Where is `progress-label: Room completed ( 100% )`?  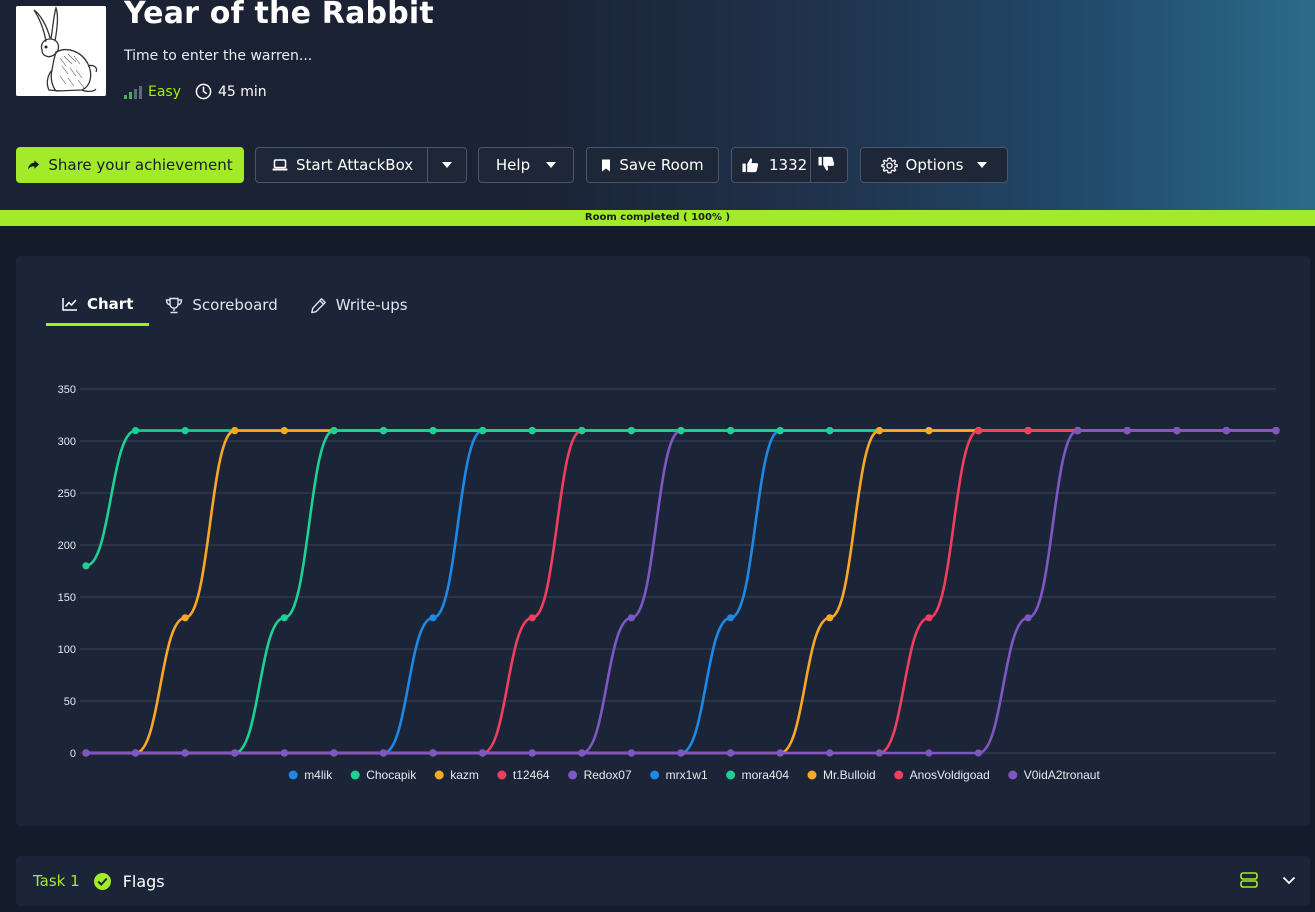 progress-label: Room completed ( 100% ) is located at coordinates (657, 217).